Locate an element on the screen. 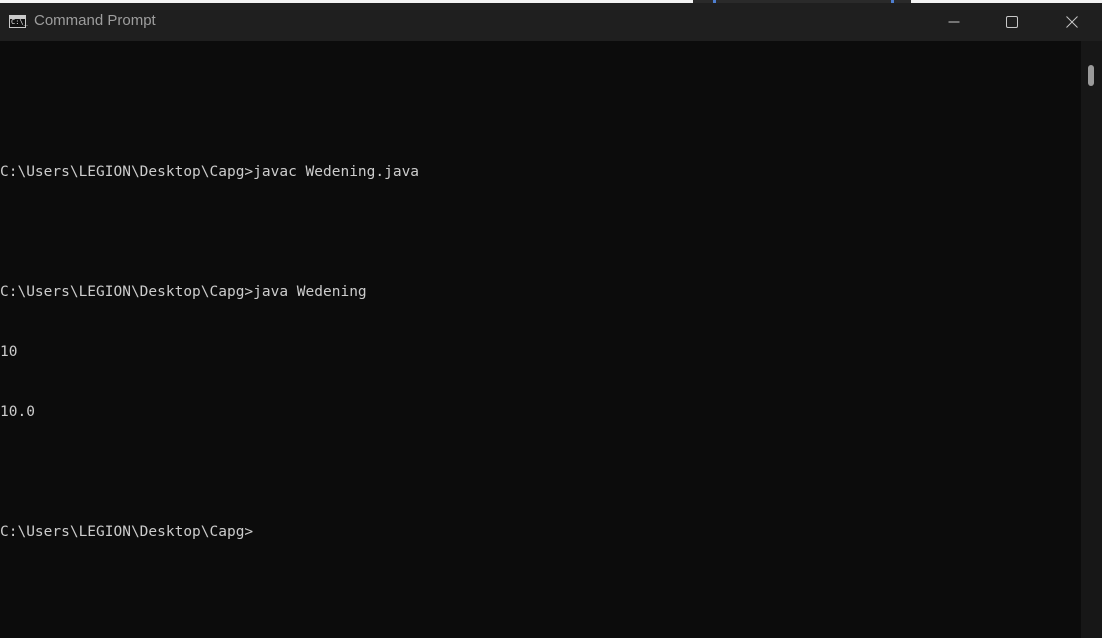  maximize-button is located at coordinates (1012, 22).